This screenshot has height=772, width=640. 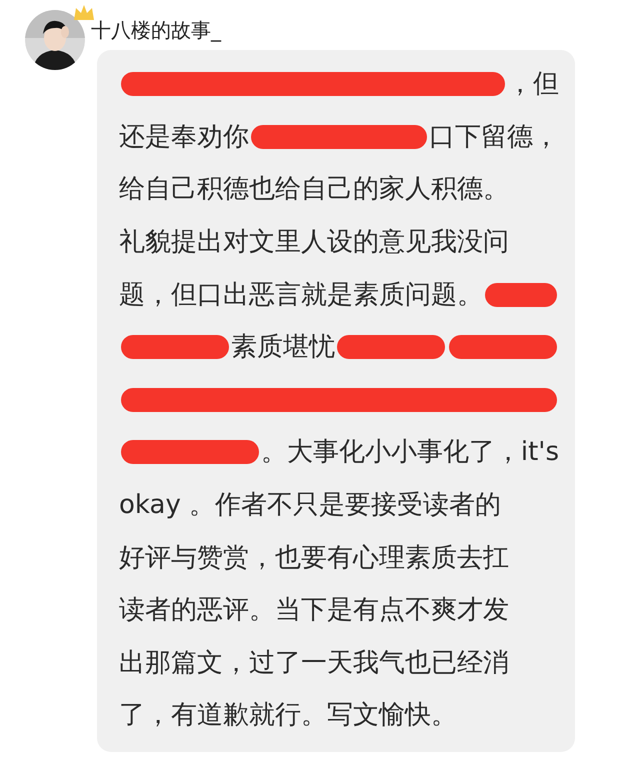 What do you see at coordinates (310, 505) in the screenshot?
I see `message-text: okay 。作者不只是要接受读者的` at bounding box center [310, 505].